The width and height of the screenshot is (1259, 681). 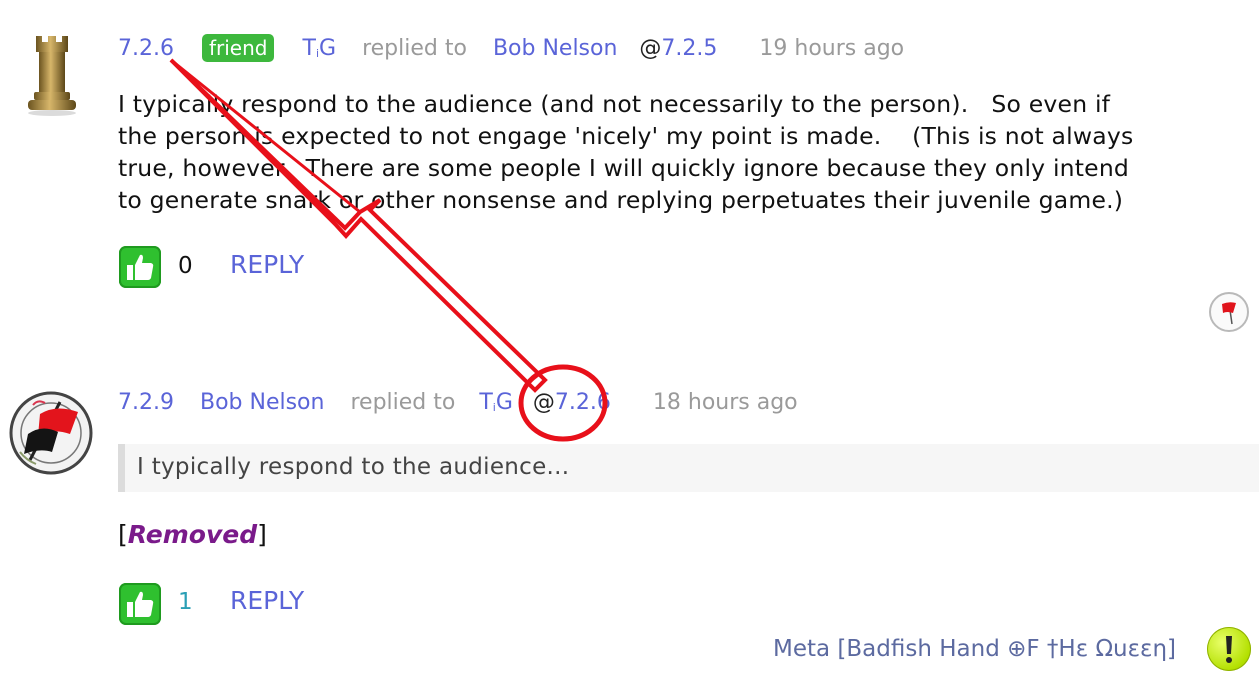 What do you see at coordinates (185, 602) in the screenshot?
I see `like-count: 1` at bounding box center [185, 602].